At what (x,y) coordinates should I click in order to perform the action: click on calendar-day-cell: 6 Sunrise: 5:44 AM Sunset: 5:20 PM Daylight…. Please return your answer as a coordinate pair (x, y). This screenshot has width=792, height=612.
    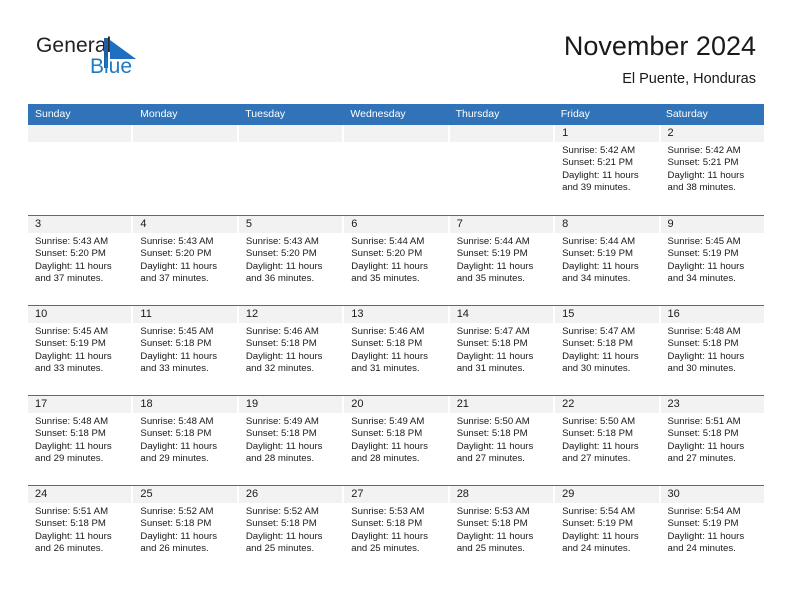
    Looking at the image, I should click on (397, 260).